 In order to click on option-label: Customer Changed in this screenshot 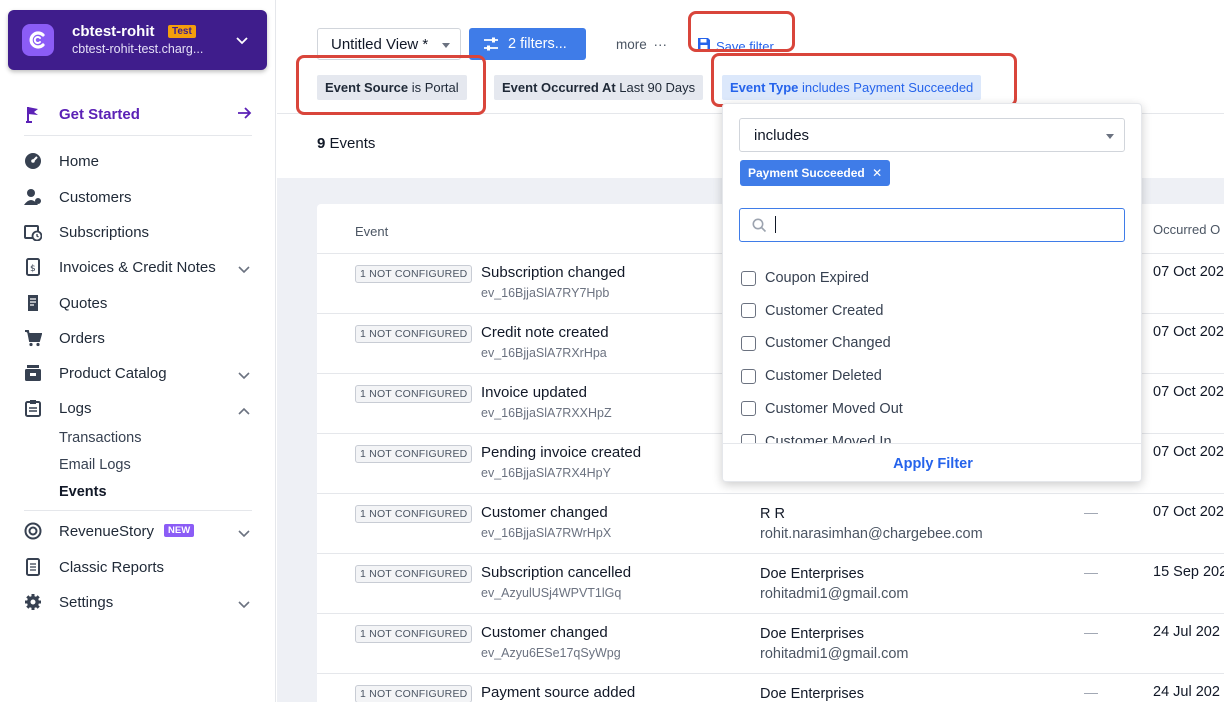, I will do `click(828, 343)`.